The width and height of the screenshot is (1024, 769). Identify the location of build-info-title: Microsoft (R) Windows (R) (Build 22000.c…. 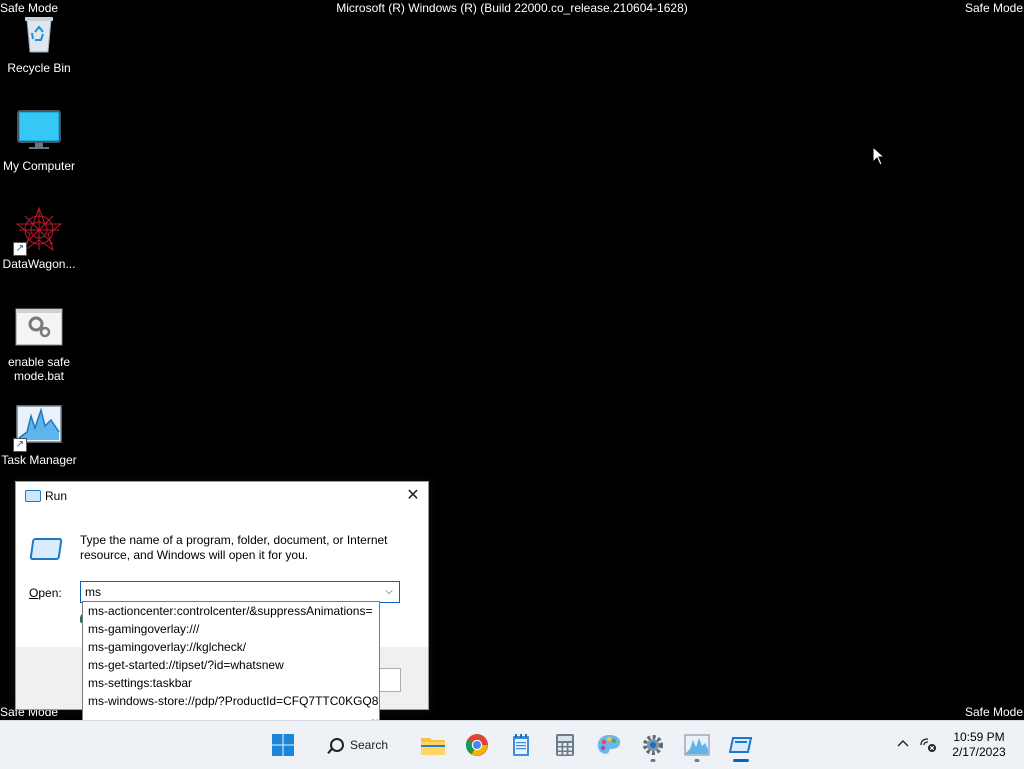
(512, 8).